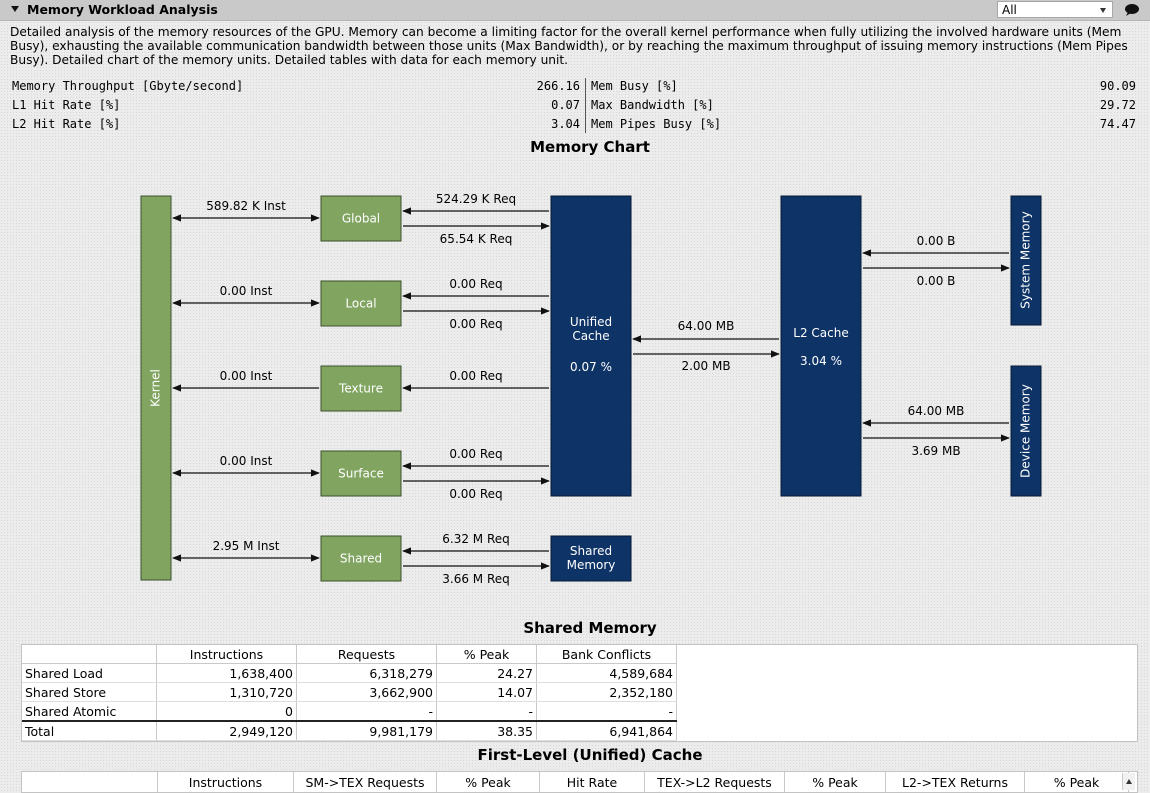 The height and width of the screenshot is (793, 1150). Describe the element at coordinates (366, 730) in the screenshot. I see `table-cell: 9,981,179` at that location.